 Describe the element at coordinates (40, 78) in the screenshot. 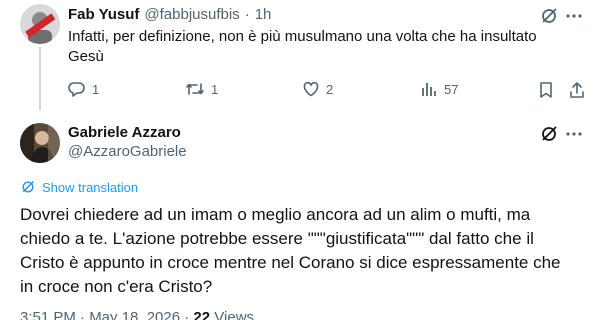

I see `thread-line` at that location.